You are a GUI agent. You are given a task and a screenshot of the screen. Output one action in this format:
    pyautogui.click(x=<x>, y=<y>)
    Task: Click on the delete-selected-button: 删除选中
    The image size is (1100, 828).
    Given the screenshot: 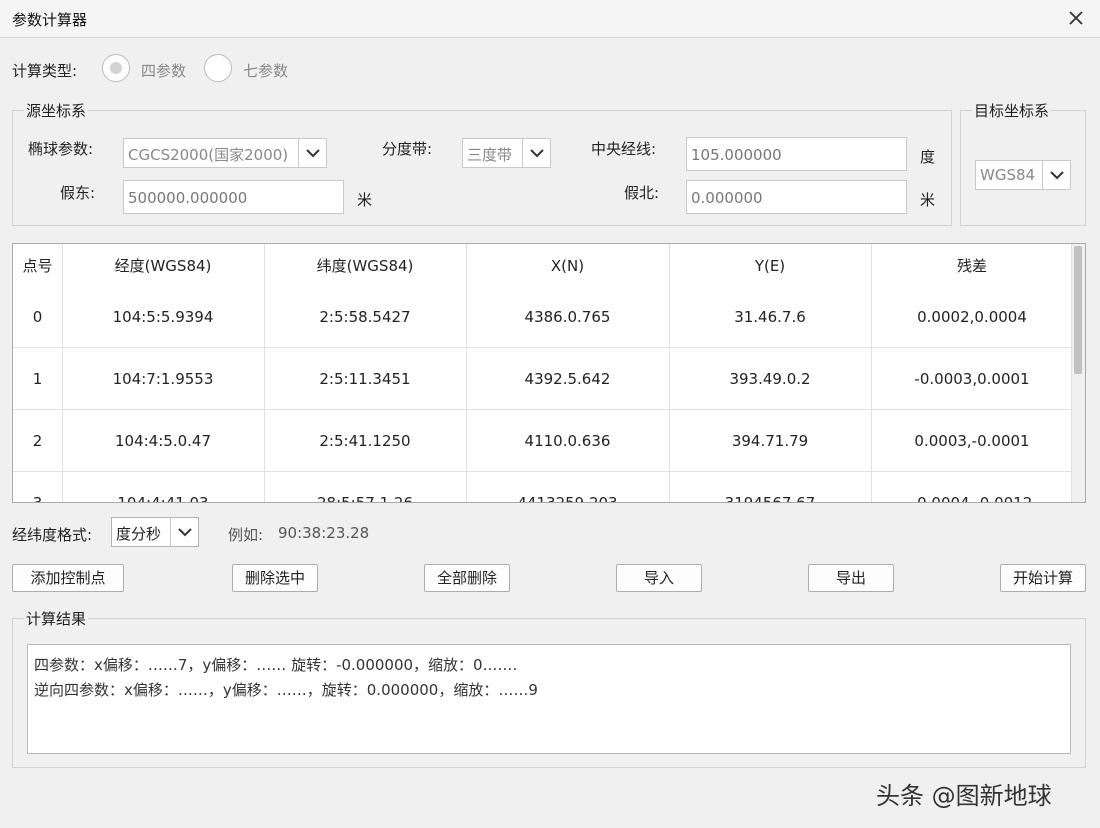 What is the action you would take?
    pyautogui.click(x=275, y=578)
    